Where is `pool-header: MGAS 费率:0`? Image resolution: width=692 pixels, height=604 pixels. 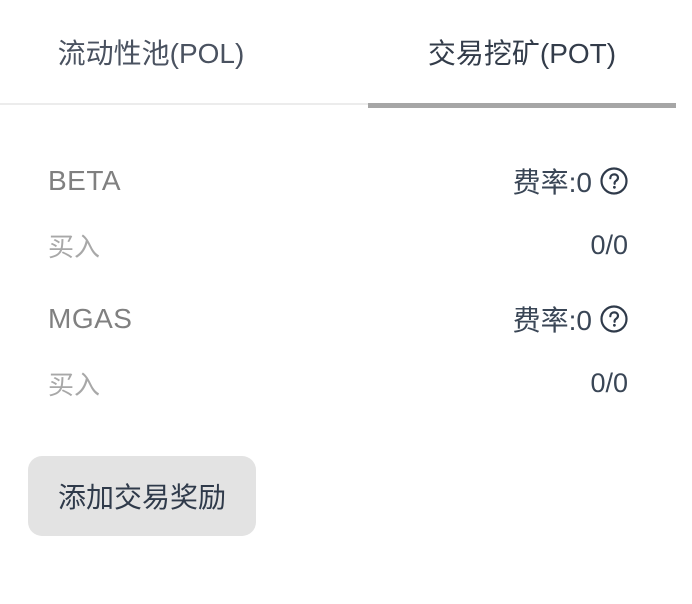
pool-header: MGAS 费率:0 is located at coordinates (338, 319).